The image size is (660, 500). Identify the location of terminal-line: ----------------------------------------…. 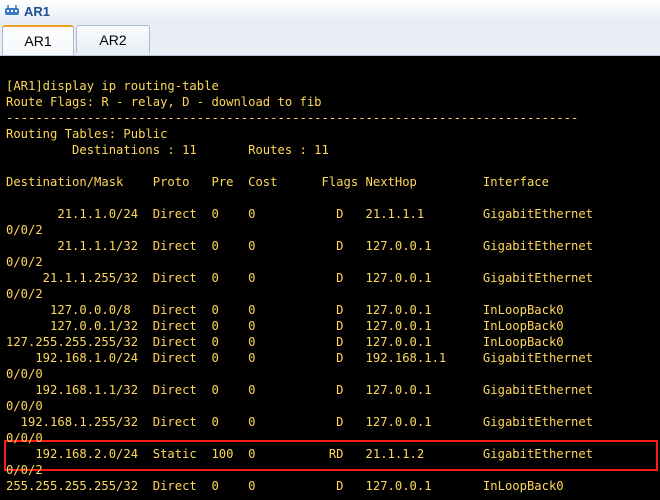
(292, 118).